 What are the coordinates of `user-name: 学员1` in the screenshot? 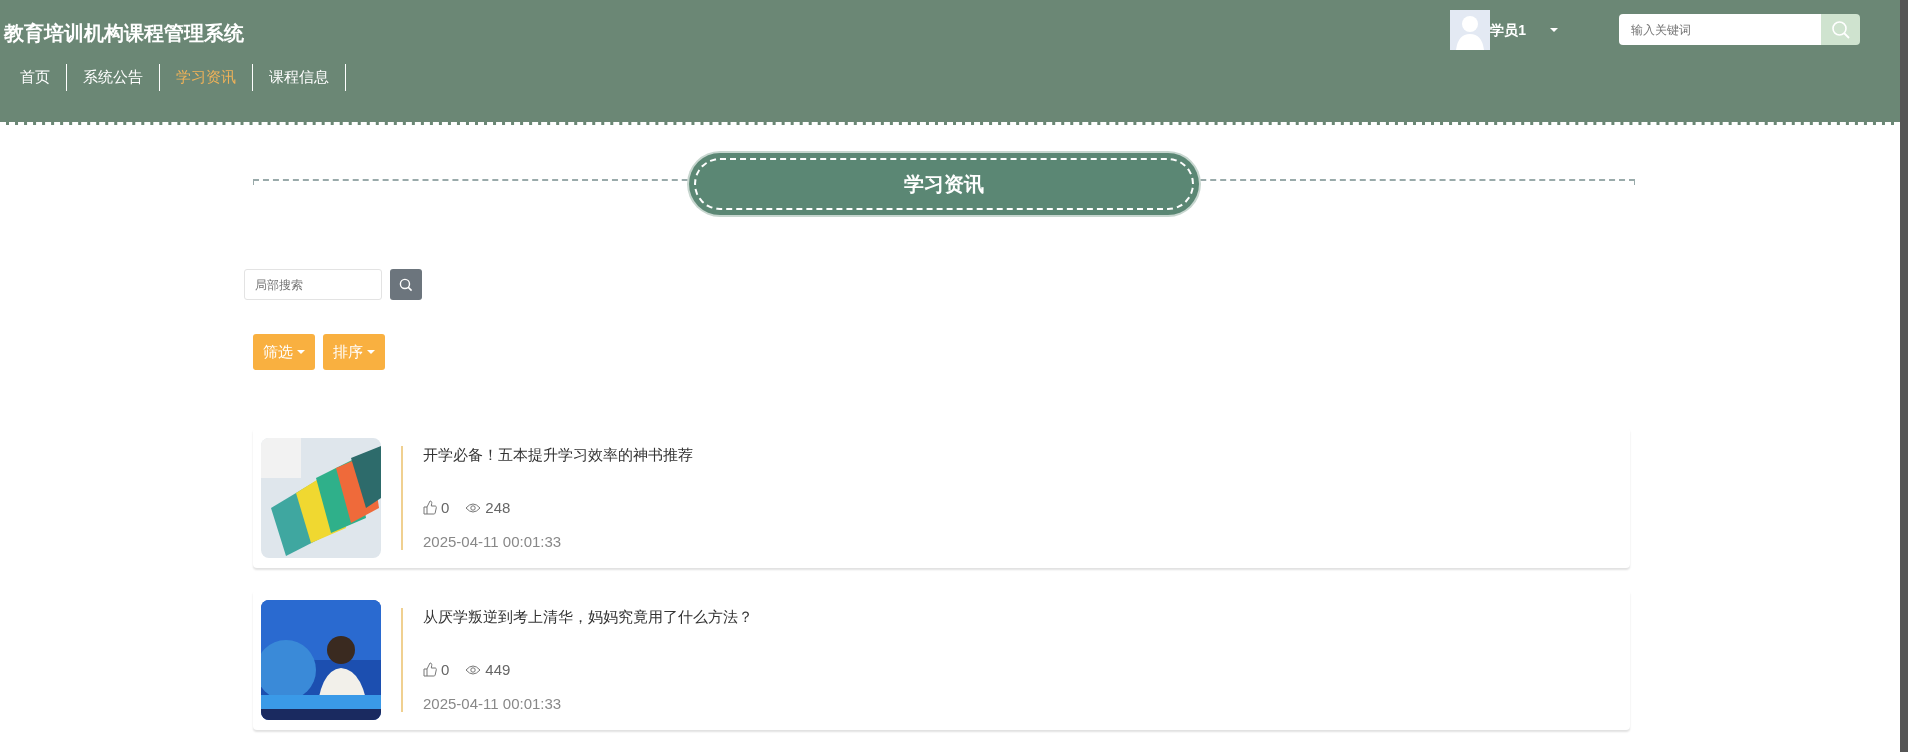 It's located at (1508, 30).